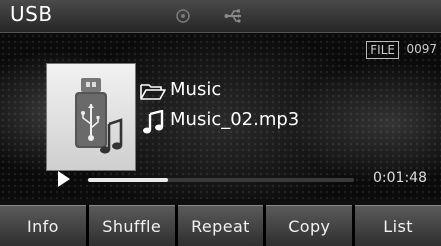 This screenshot has width=441, height=246. I want to click on album-art, so click(91, 117).